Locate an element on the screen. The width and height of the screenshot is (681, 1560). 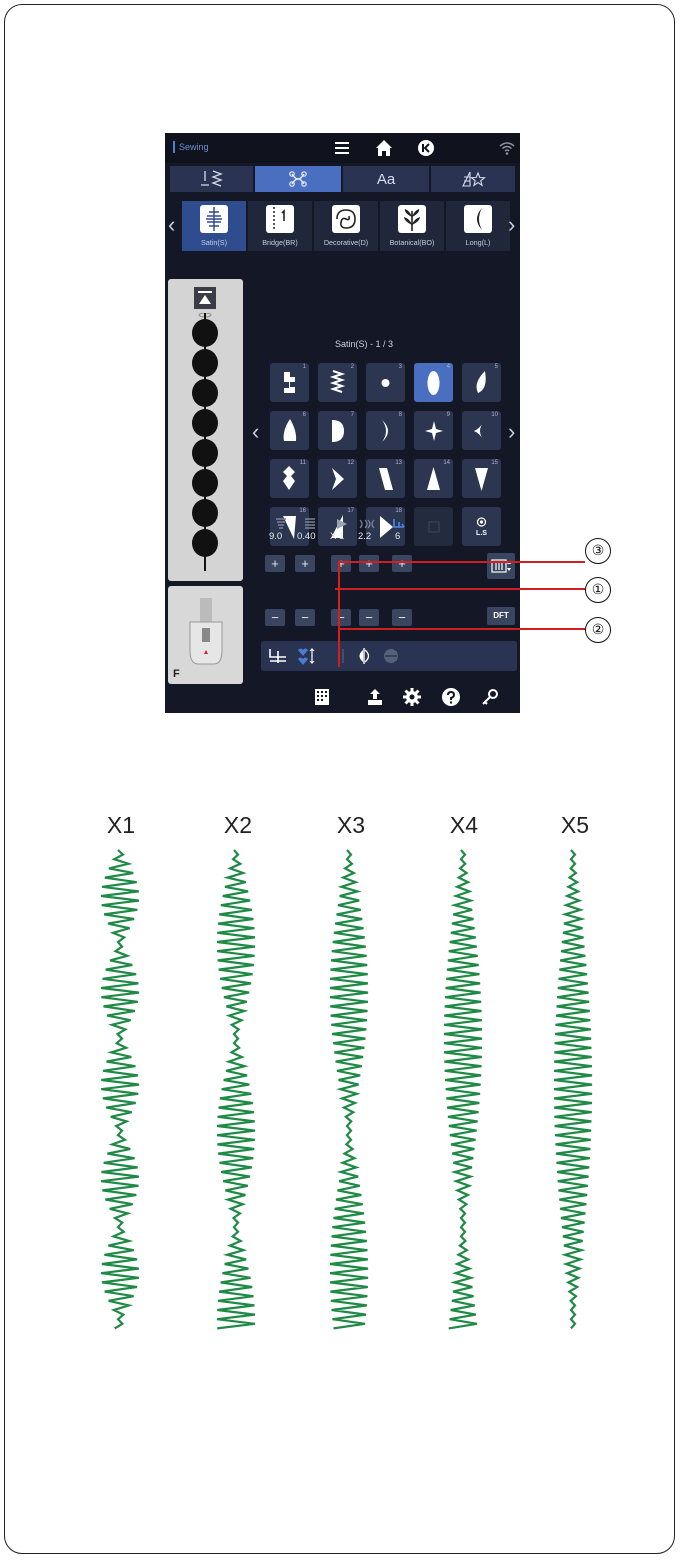
elongation-stitch-x4 is located at coordinates (463, 1089).